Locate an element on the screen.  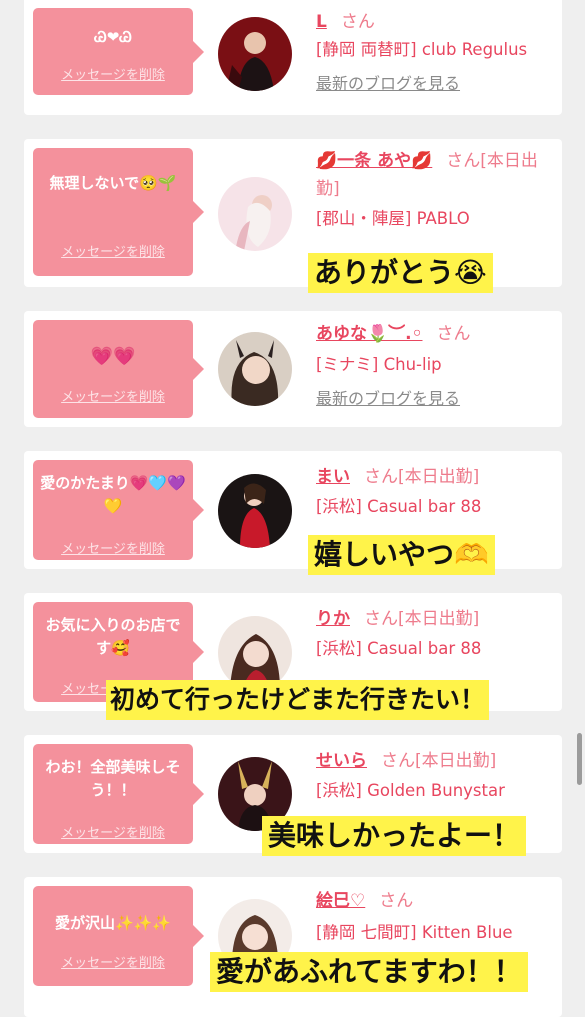
shop-label: [静岡 七間町] Kitten Blue is located at coordinates (436, 933).